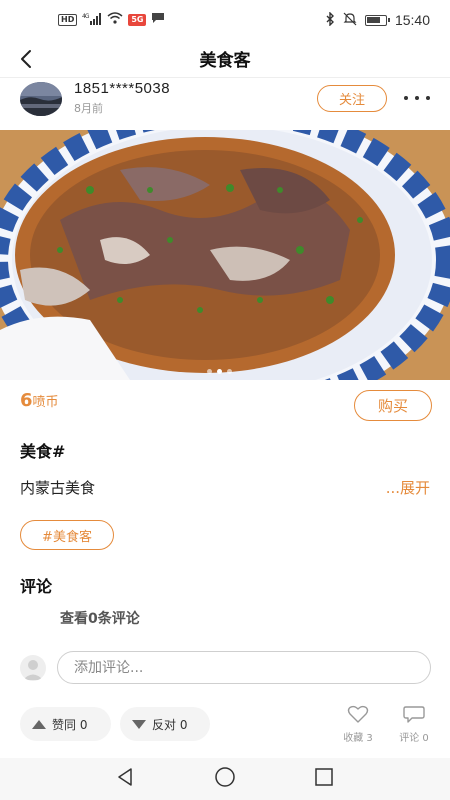 The height and width of the screenshot is (800, 450). Describe the element at coordinates (414, 738) in the screenshot. I see `comment-label: 评论 0` at that location.